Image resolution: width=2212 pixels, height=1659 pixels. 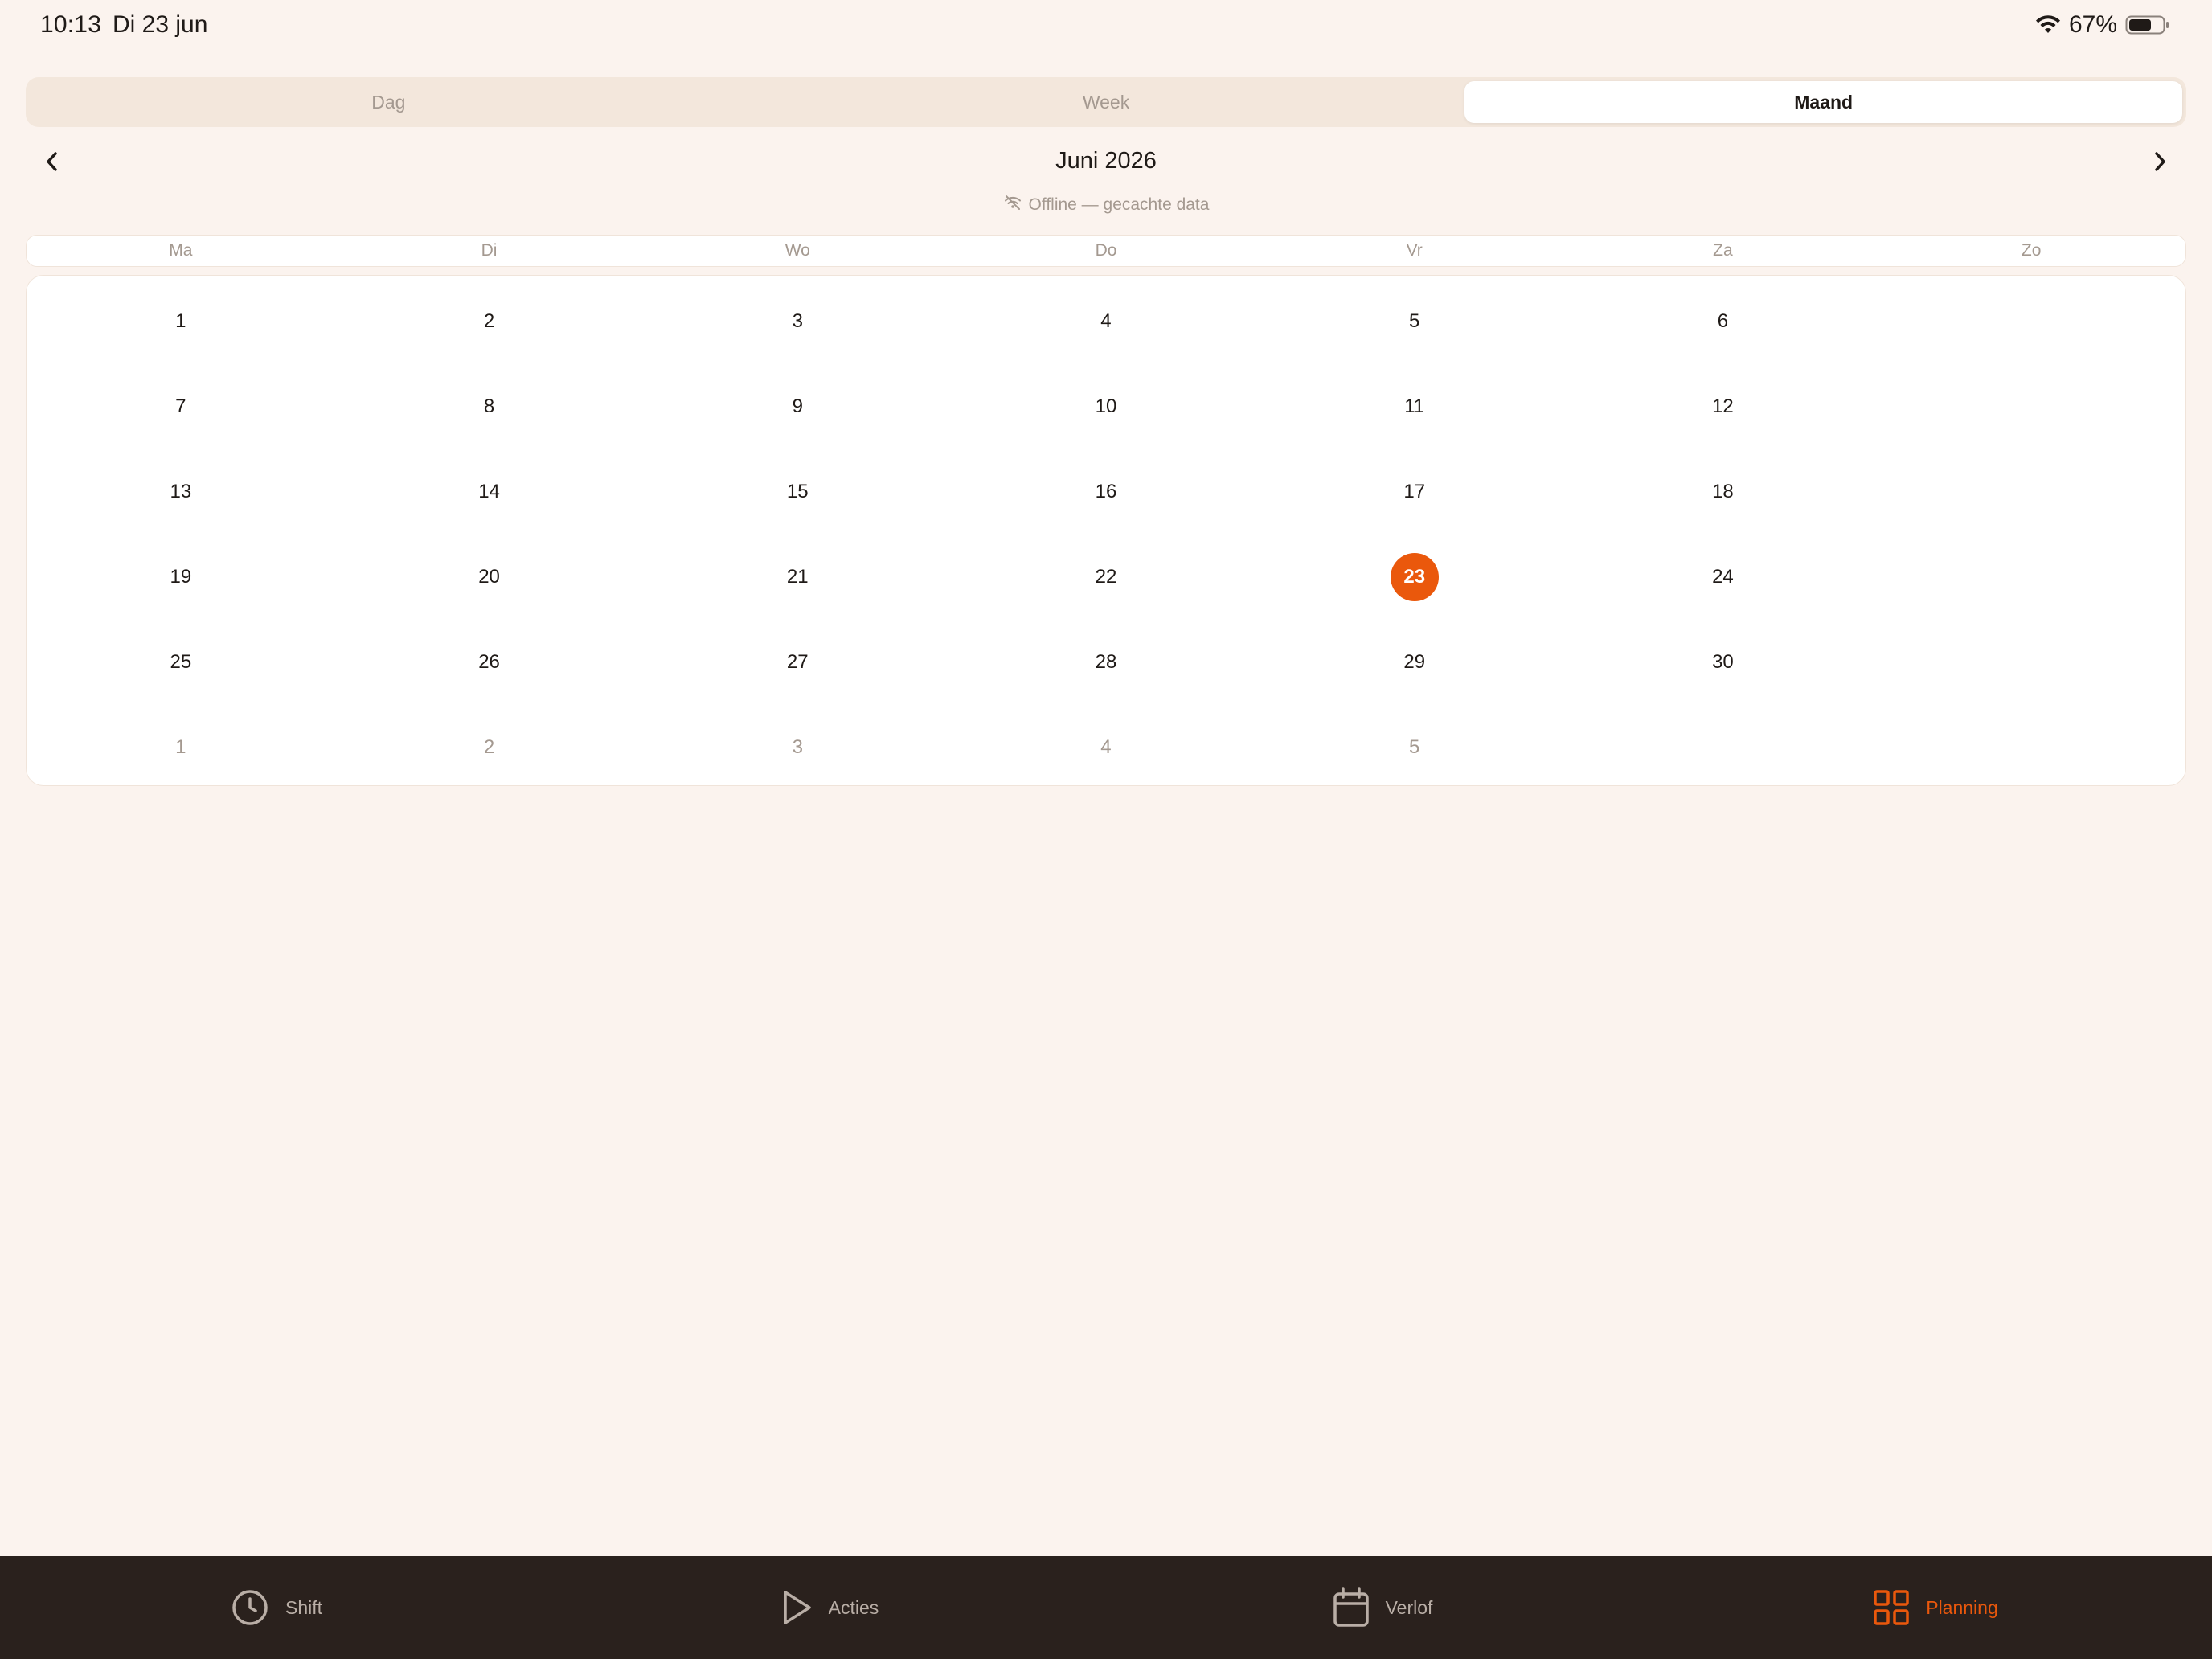 What do you see at coordinates (1106, 163) in the screenshot?
I see `month-navigation: Juni 2026` at bounding box center [1106, 163].